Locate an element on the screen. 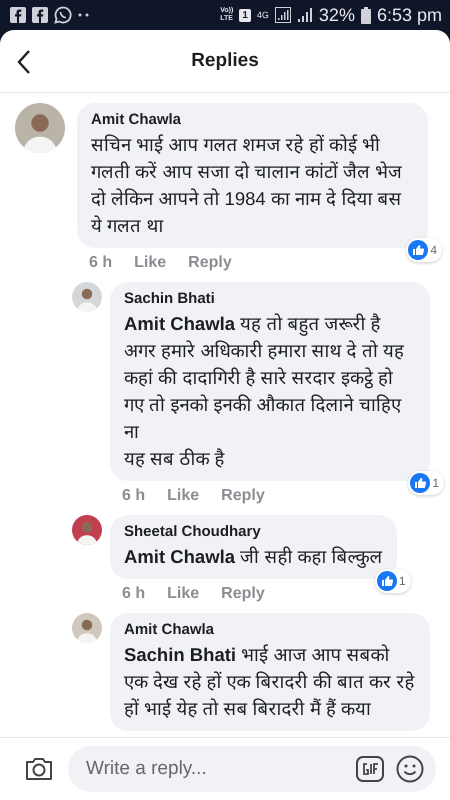 The image size is (450, 800). comment-author: Sheetal Choudhary is located at coordinates (253, 531).